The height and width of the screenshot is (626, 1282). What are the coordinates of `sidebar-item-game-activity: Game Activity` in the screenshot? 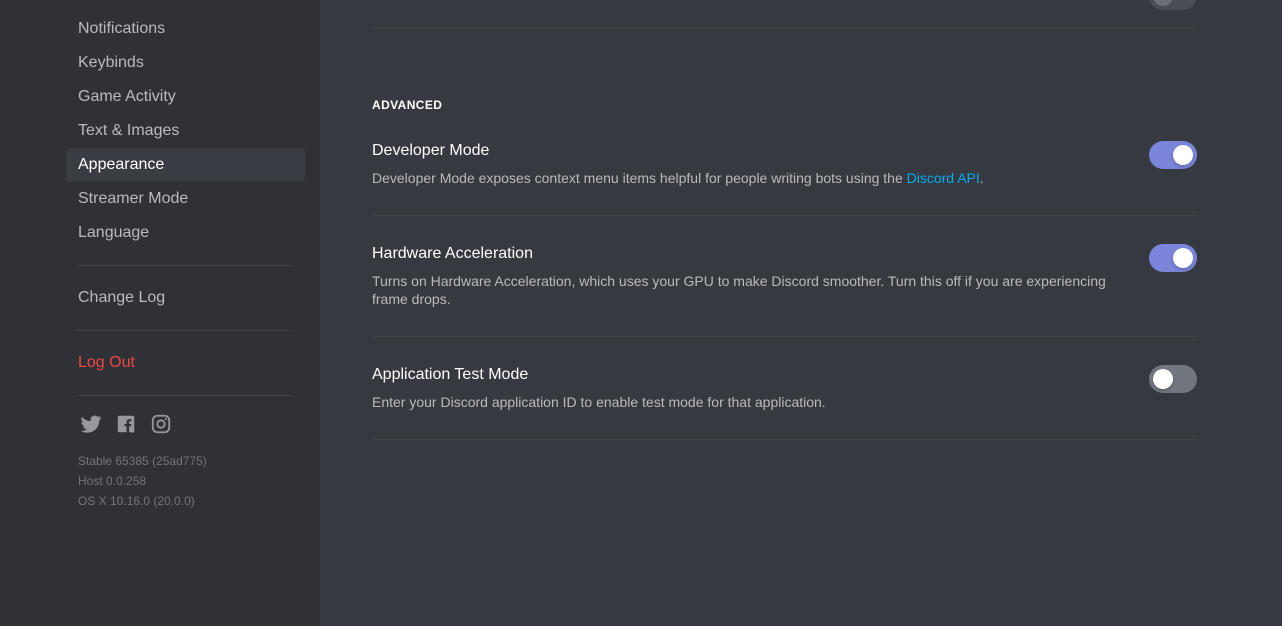 It's located at (185, 97).